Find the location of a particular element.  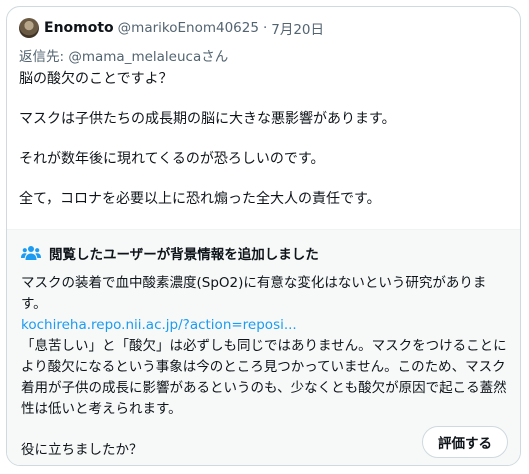

avatar is located at coordinates (29, 28).